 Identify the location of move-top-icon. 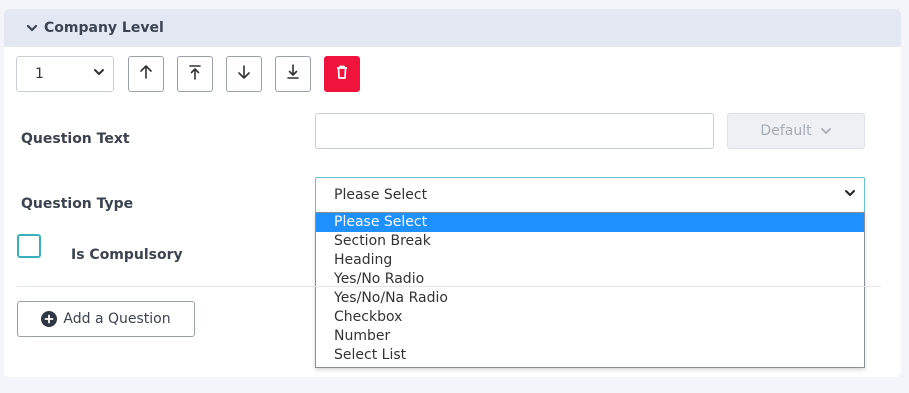
(195, 74).